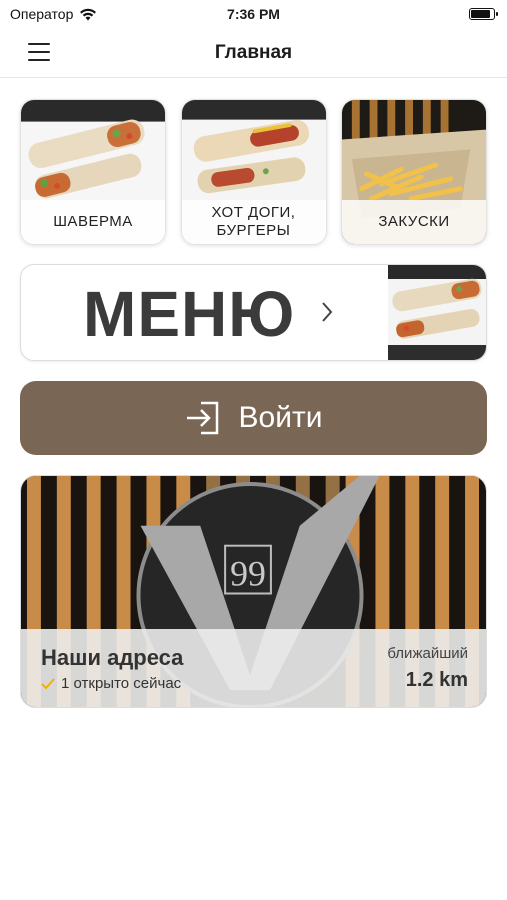  Describe the element at coordinates (437, 312) in the screenshot. I see `shawarma-plate-image` at that location.